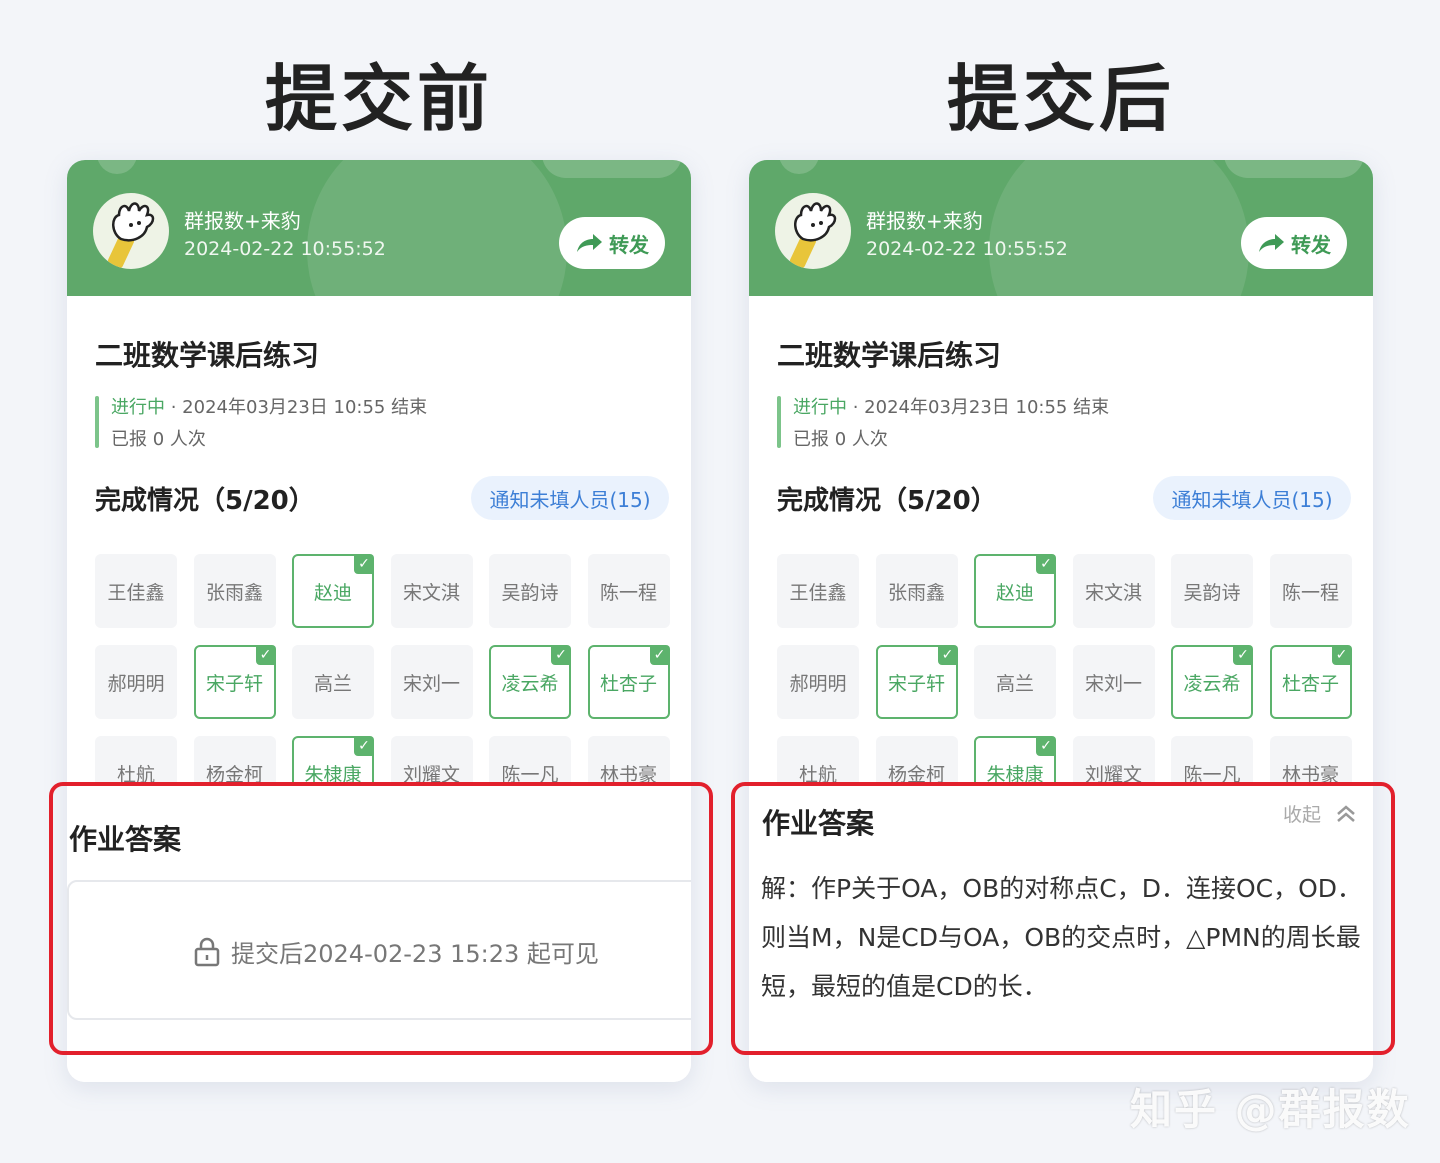 This screenshot has width=1440, height=1163. I want to click on after-column-title: 提交后, so click(1060, 99).